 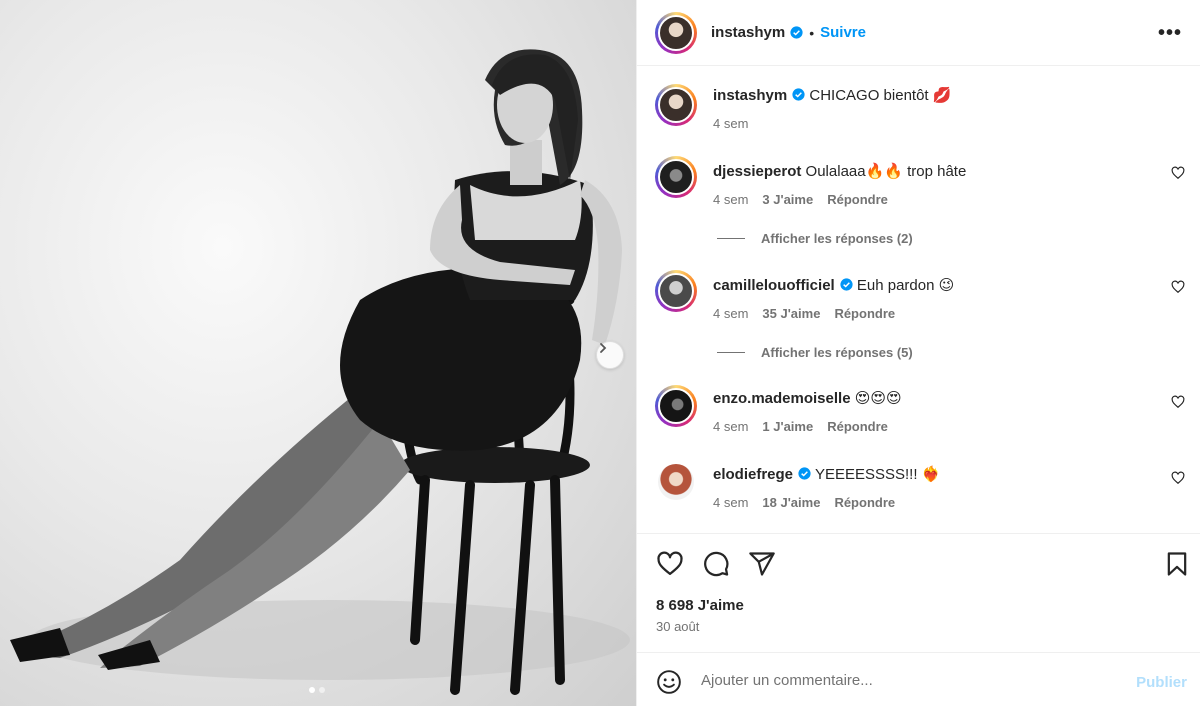 I want to click on more-options-icon: •••, so click(x=1170, y=33).